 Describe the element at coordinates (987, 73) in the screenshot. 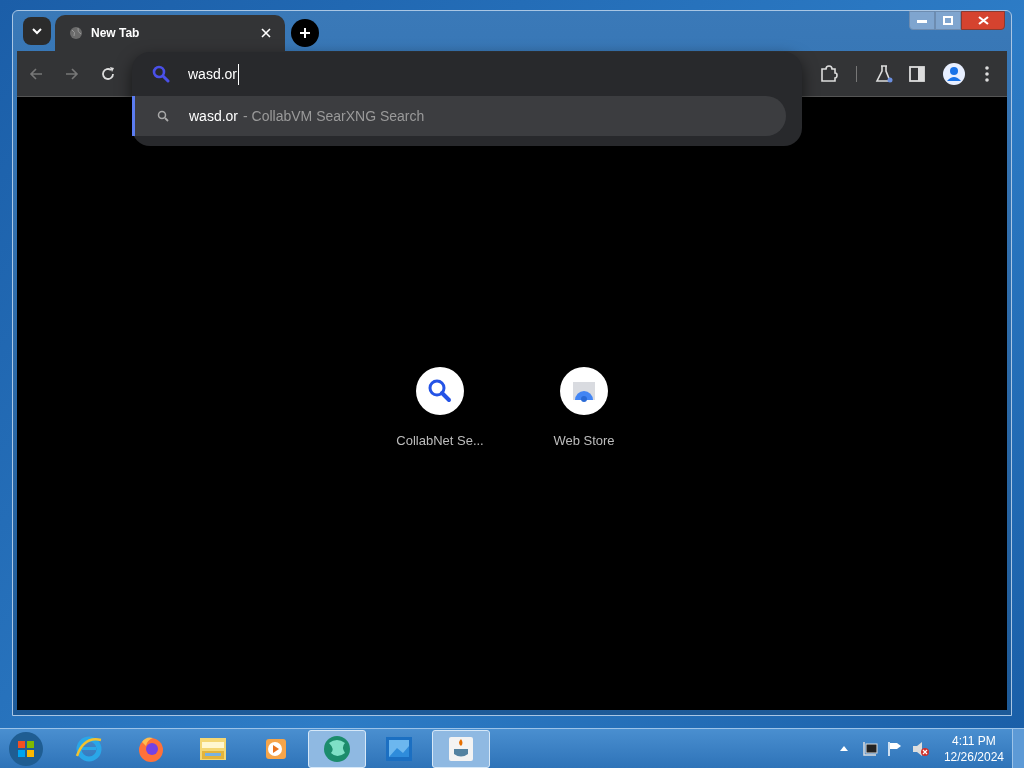

I see `menu-icon` at that location.